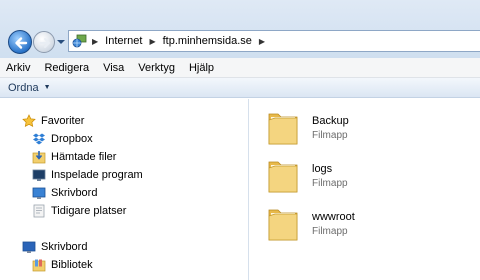 This screenshot has height=280, width=480. I want to click on nav-item-libraries: Bibliotek, so click(62, 265).